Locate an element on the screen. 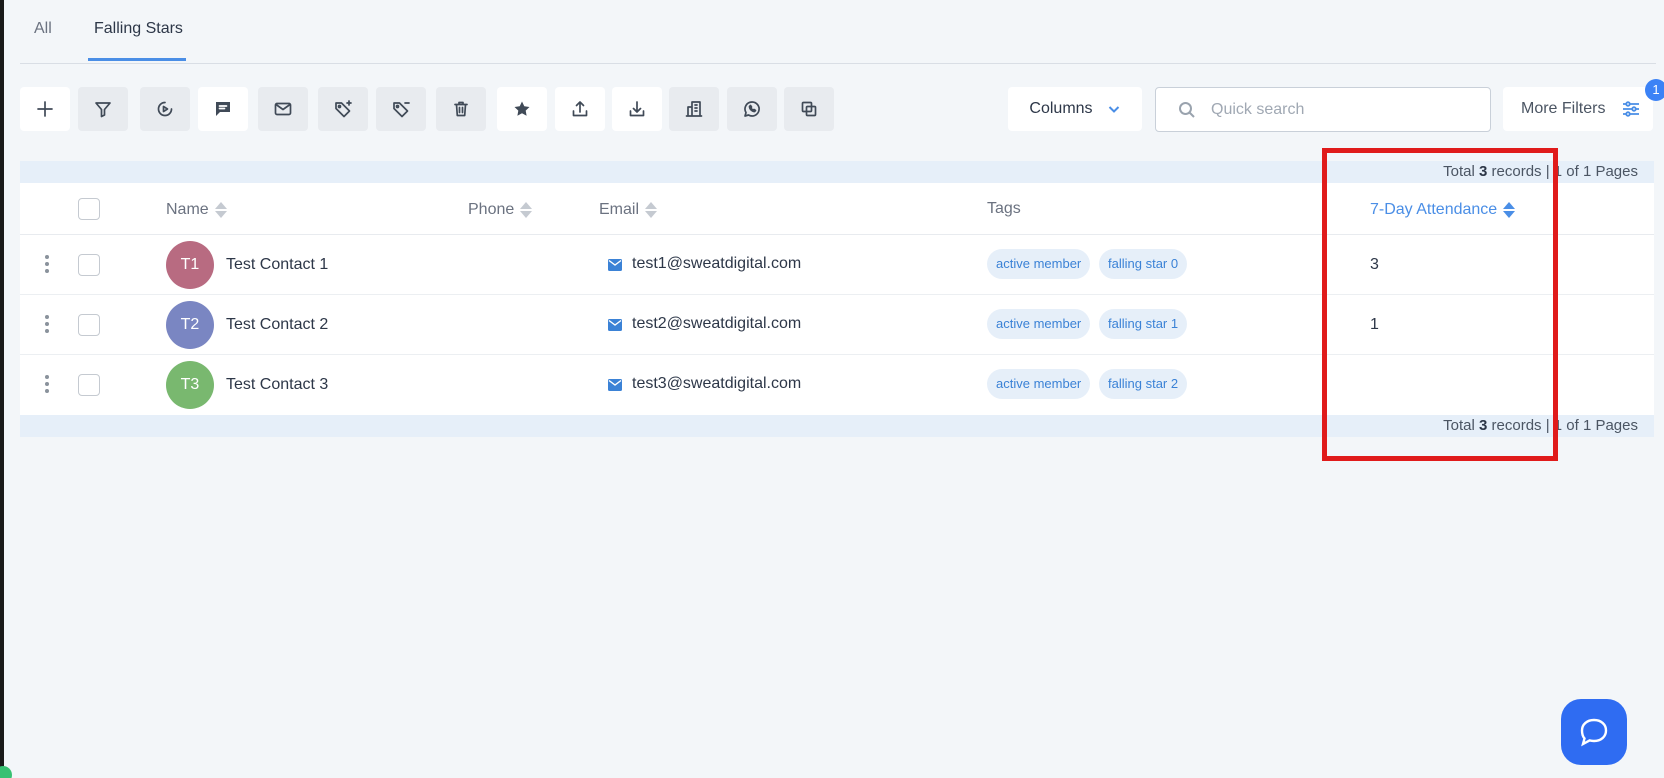  tag-badge: falling star 0 is located at coordinates (1143, 264).